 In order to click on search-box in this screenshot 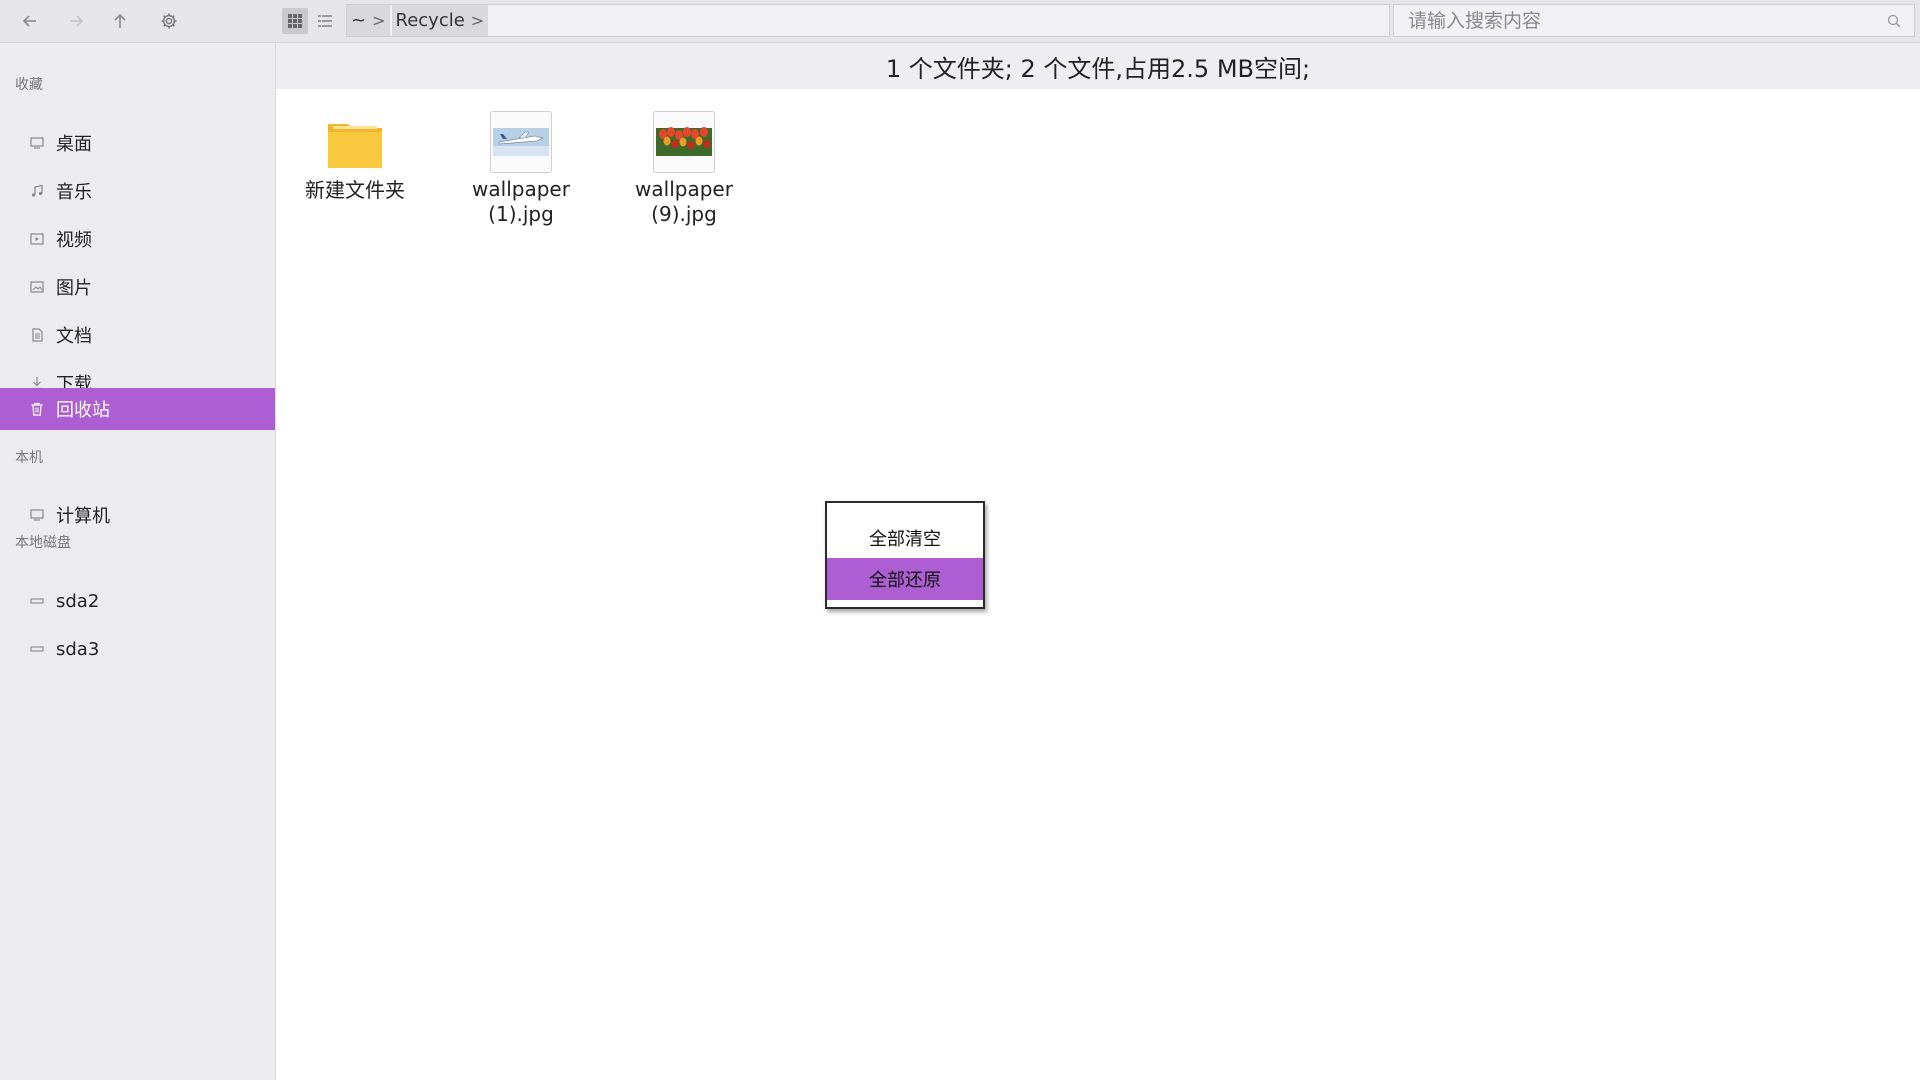, I will do `click(1654, 20)`.